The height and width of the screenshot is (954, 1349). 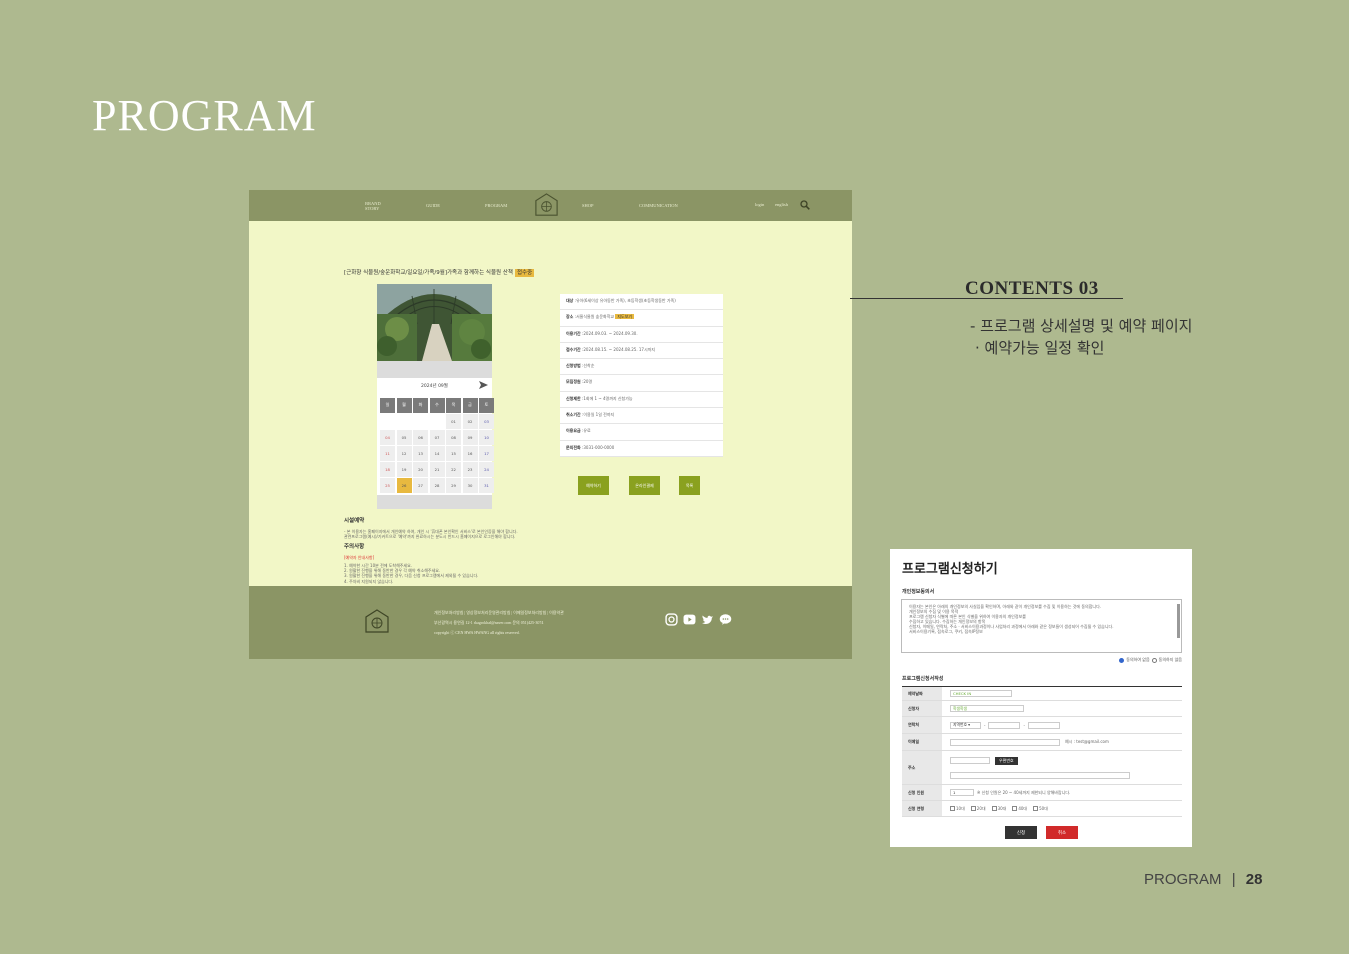 I want to click on age-checkbox: 50대, so click(x=1040, y=809).